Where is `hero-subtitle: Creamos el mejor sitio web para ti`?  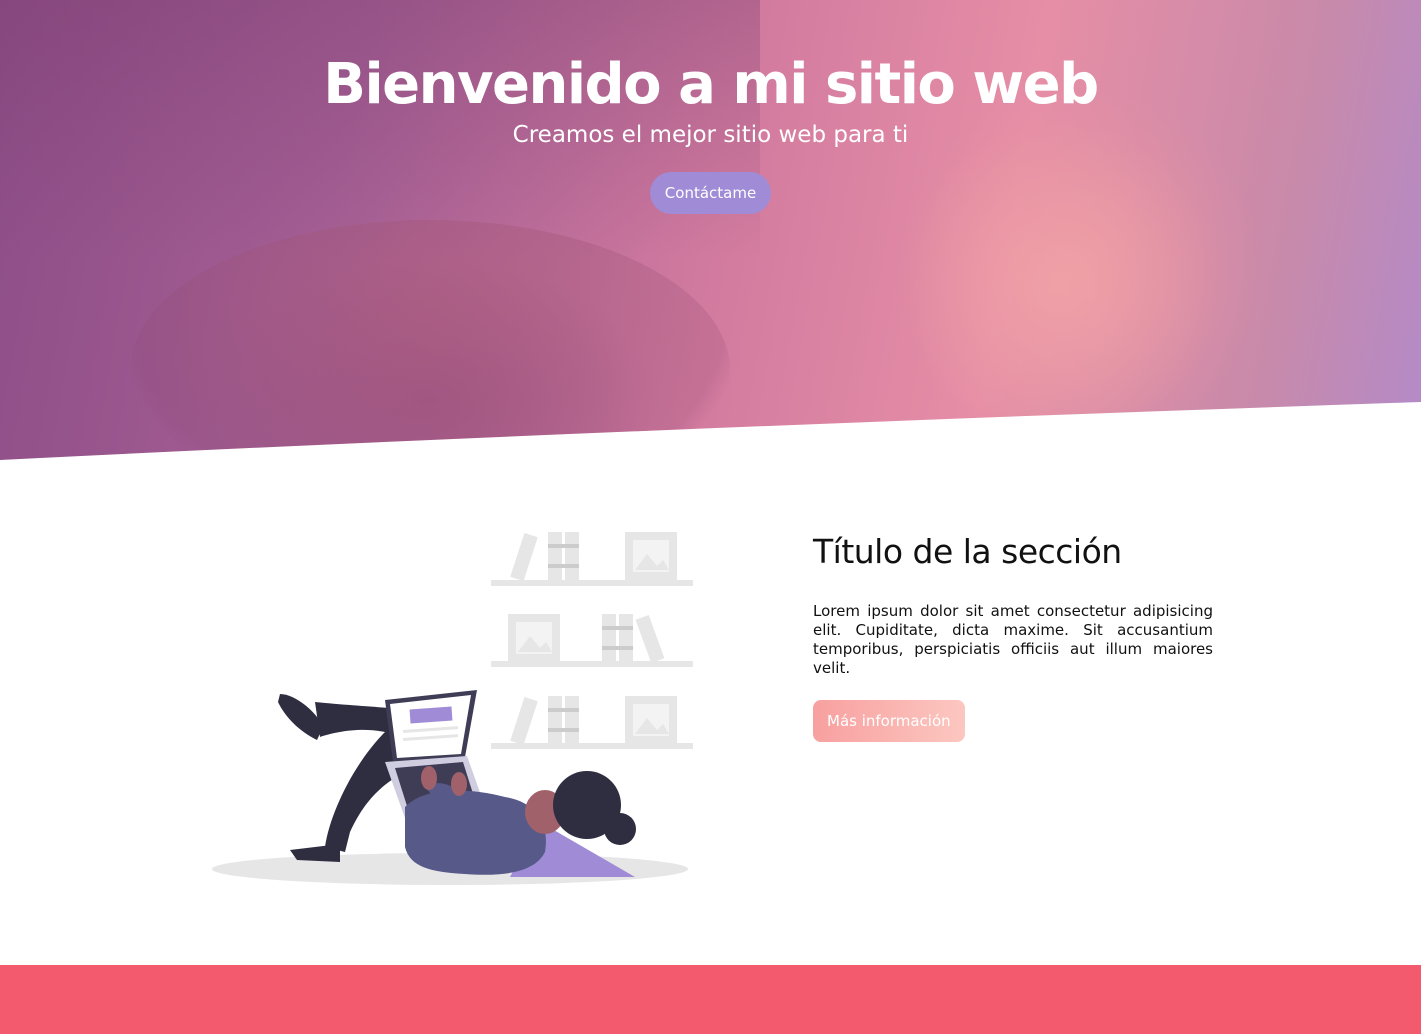
hero-subtitle: Creamos el mejor sitio web para ti is located at coordinates (710, 135).